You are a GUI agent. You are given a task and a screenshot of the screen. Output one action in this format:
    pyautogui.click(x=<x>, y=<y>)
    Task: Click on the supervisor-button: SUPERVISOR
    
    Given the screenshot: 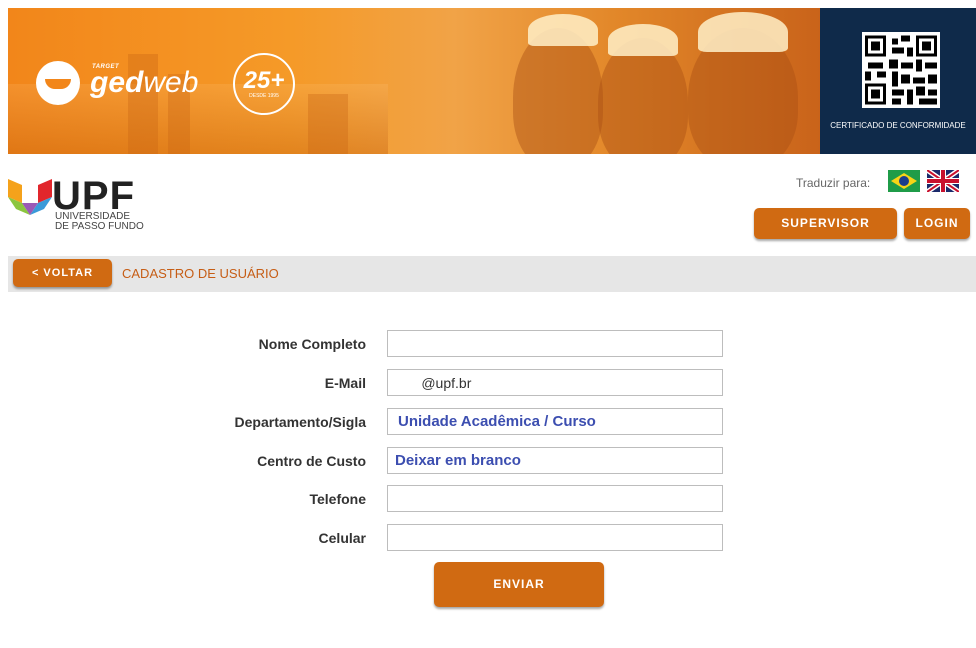 What is the action you would take?
    pyautogui.click(x=825, y=223)
    